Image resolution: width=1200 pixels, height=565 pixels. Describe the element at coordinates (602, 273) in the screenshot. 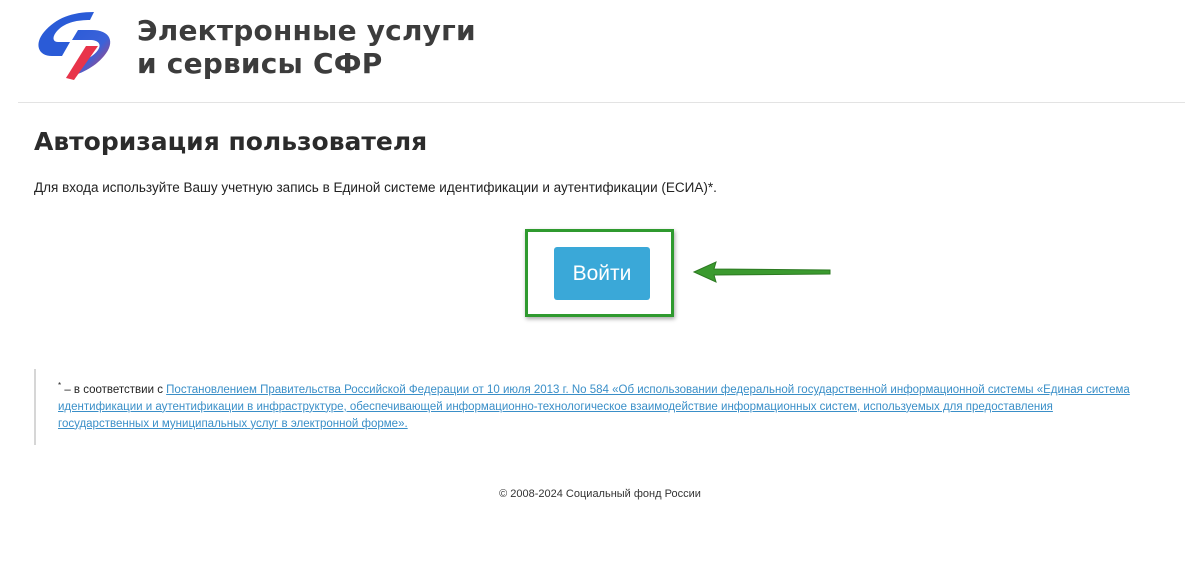

I see `login-button: Войти` at that location.